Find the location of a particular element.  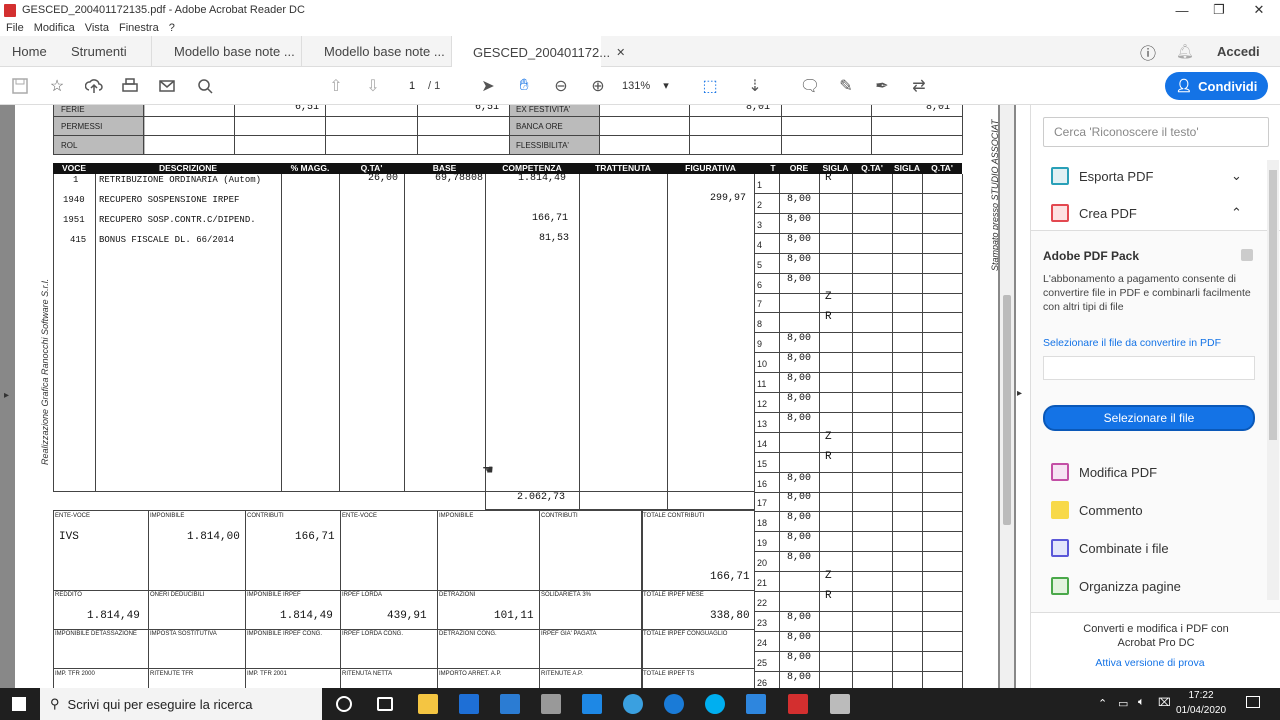

cortana-icon is located at coordinates (344, 704).